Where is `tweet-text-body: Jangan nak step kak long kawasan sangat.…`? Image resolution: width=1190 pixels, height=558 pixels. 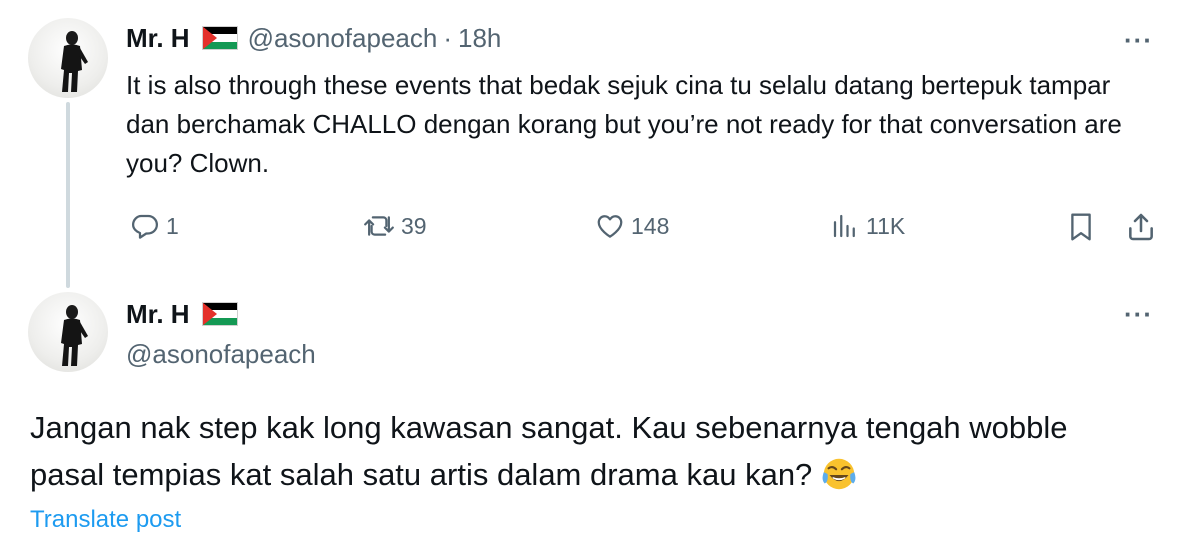
tweet-text-body: Jangan nak step kak long kawasan sangat.… is located at coordinates (549, 451).